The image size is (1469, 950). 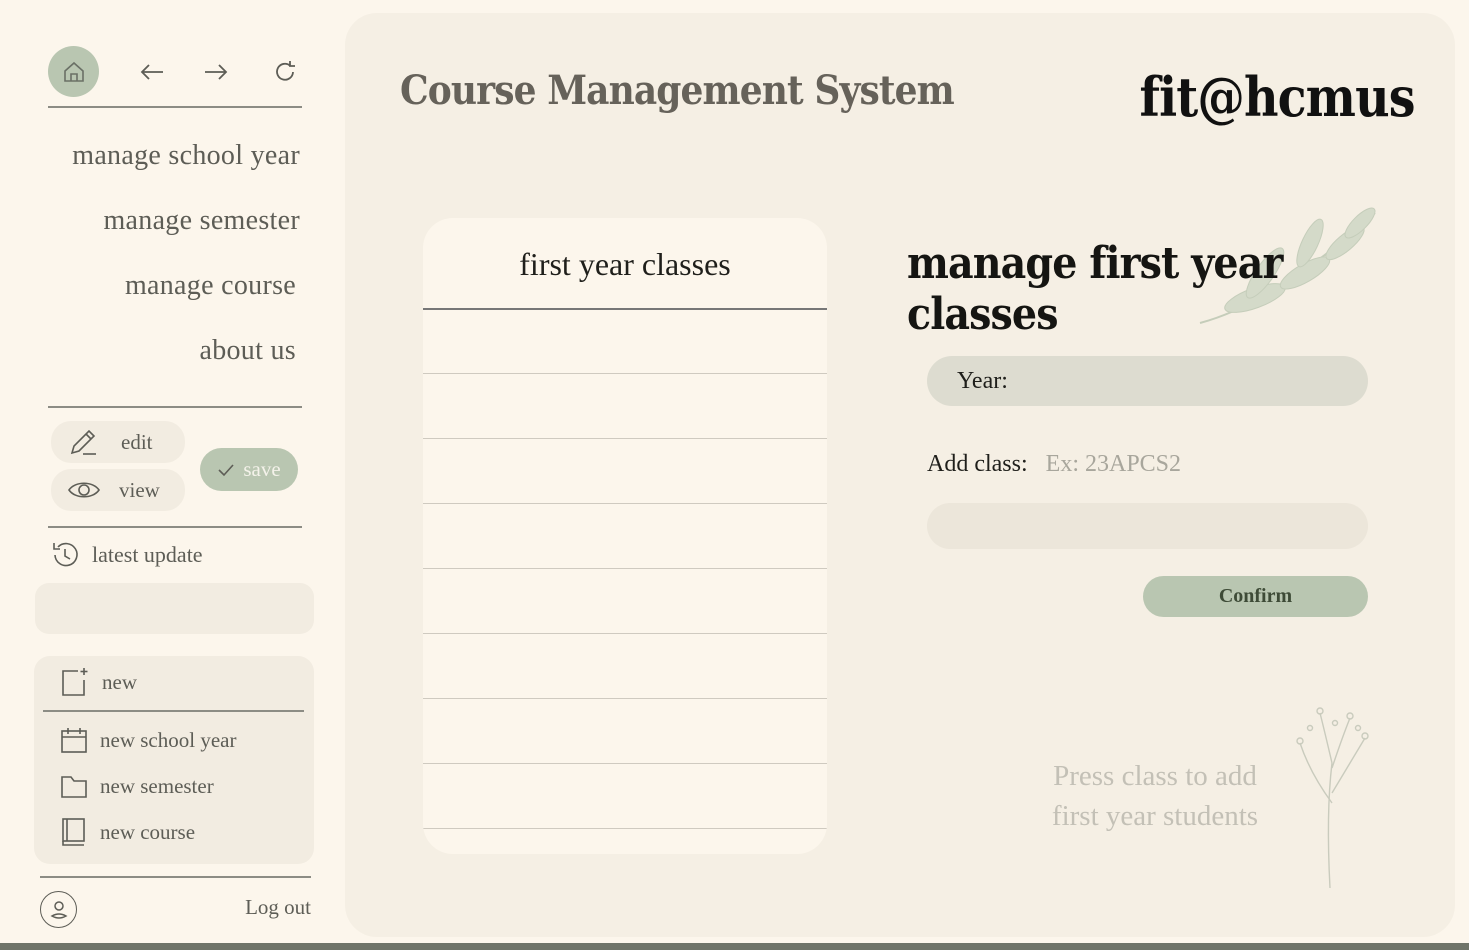 What do you see at coordinates (84, 490) in the screenshot?
I see `eye-icon` at bounding box center [84, 490].